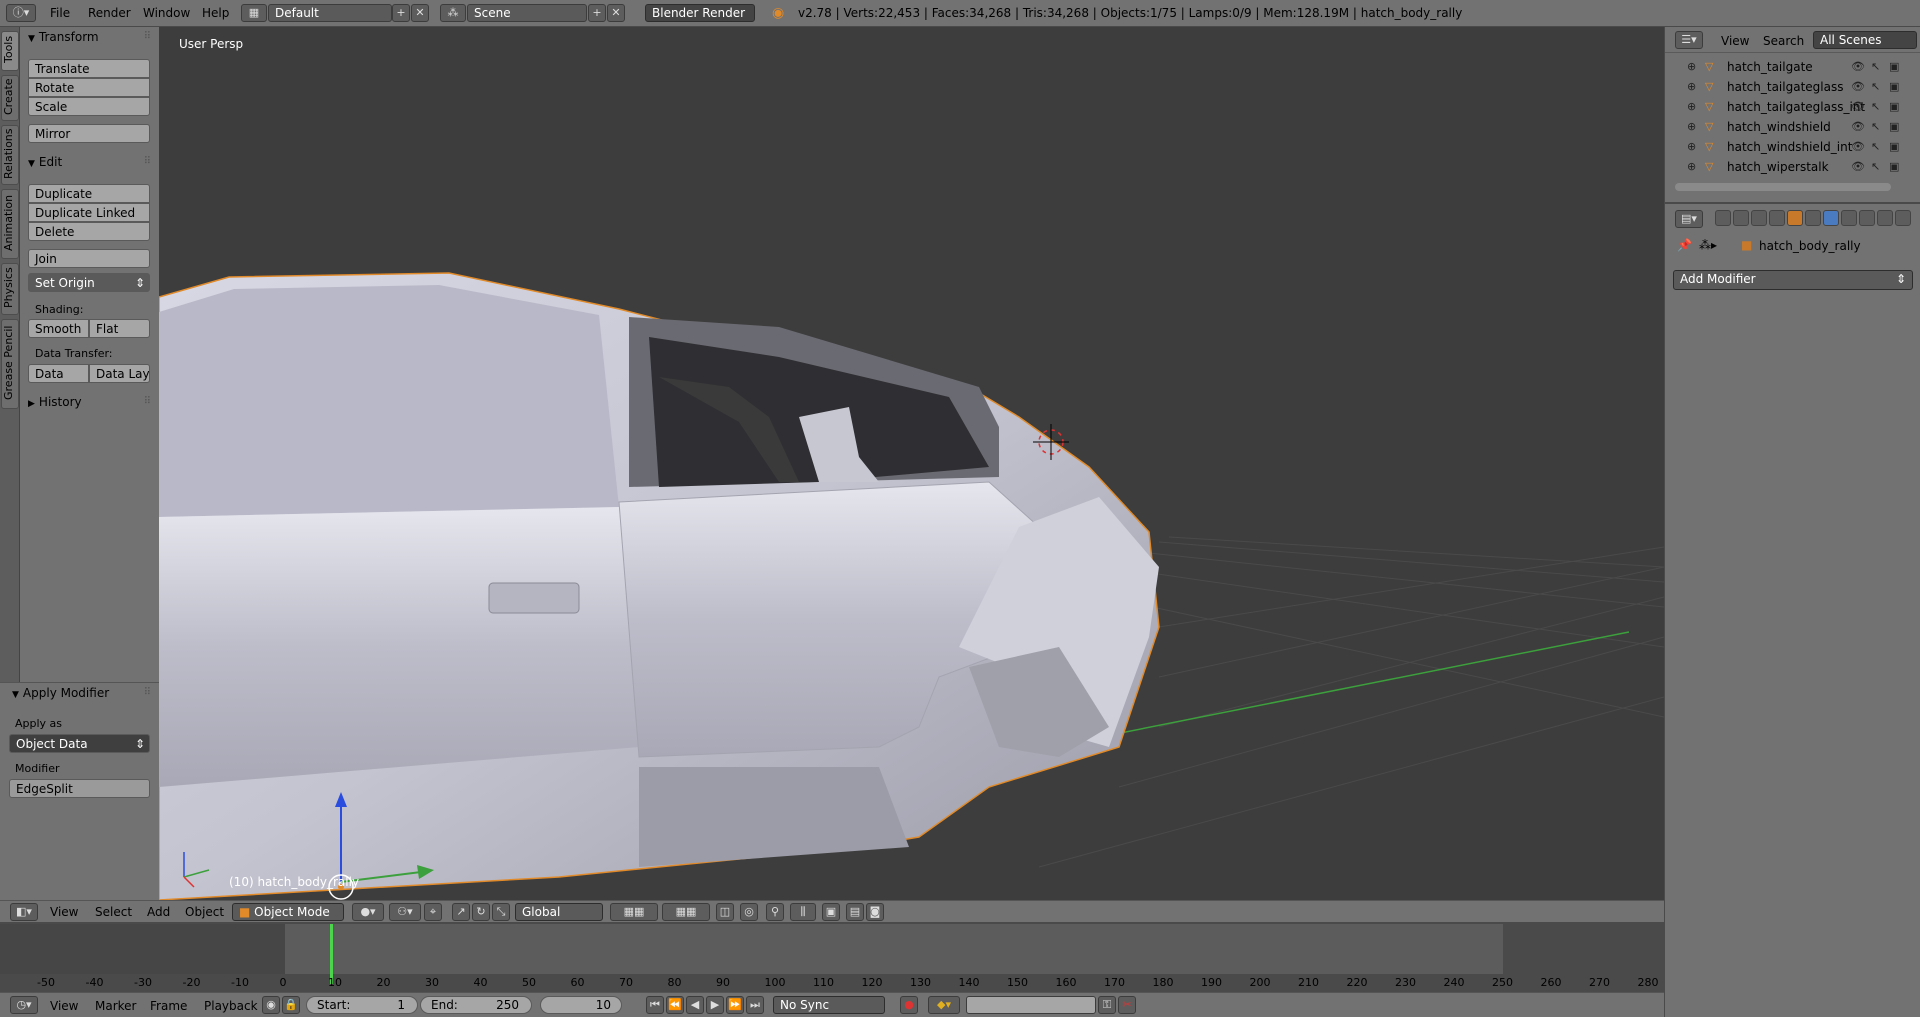 The width and height of the screenshot is (1920, 1017). Describe the element at coordinates (715, 1005) in the screenshot. I see `play-icon: ▶` at that location.